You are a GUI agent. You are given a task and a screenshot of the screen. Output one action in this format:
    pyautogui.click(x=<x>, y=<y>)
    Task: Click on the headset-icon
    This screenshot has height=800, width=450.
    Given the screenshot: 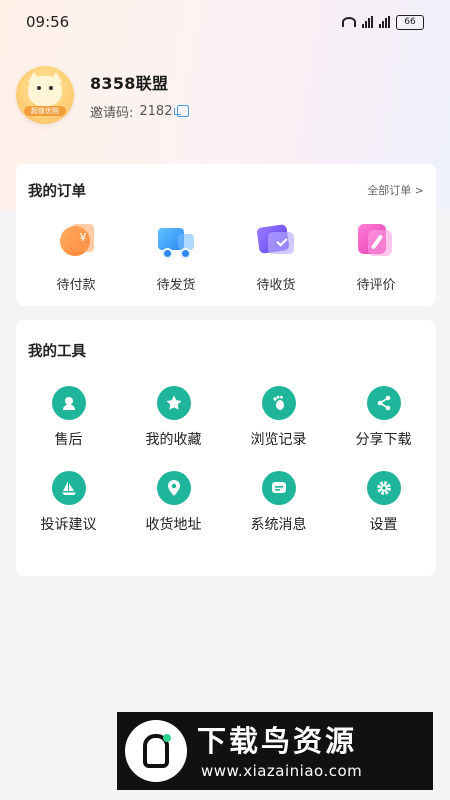 What is the action you would take?
    pyautogui.click(x=68, y=403)
    